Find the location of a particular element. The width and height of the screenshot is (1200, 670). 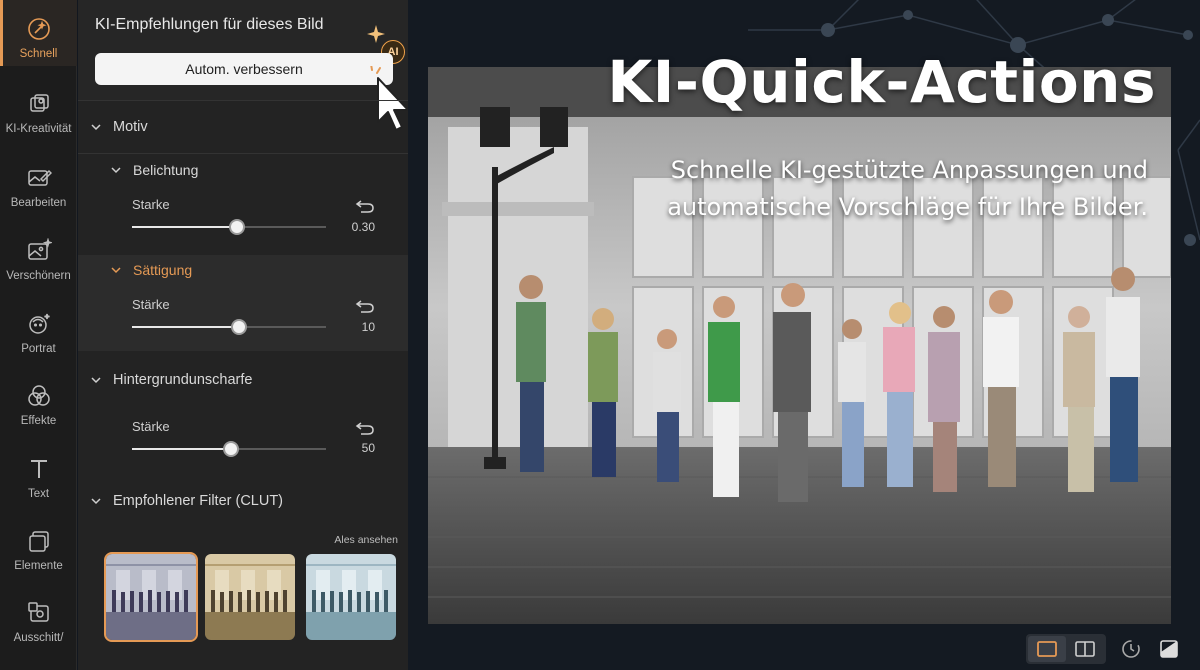

rail-label: Portrat is located at coordinates (38, 349).